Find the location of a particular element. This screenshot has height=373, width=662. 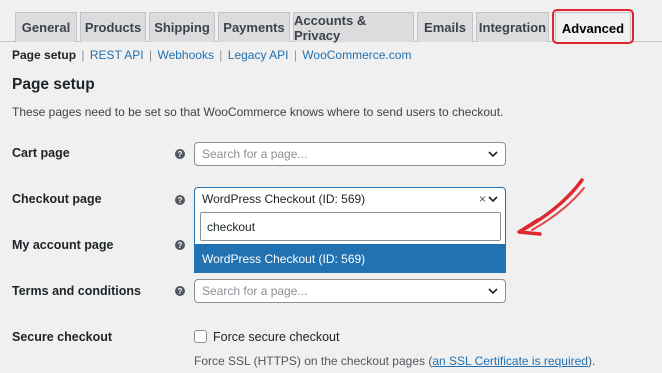

tab-label: Payments is located at coordinates (254, 27).